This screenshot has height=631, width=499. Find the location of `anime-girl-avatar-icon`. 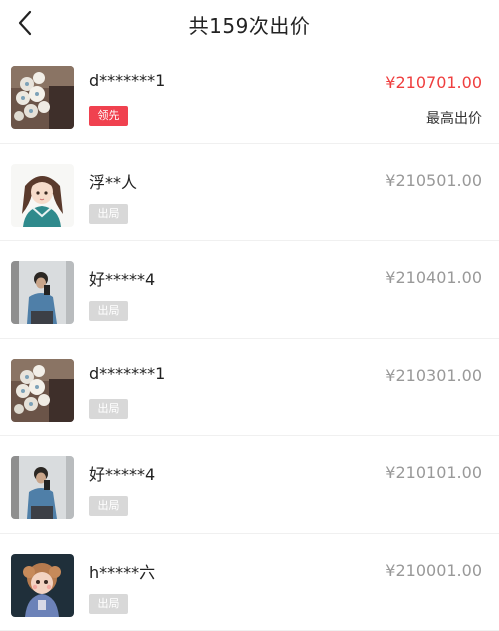

anime-girl-avatar-icon is located at coordinates (42, 195).